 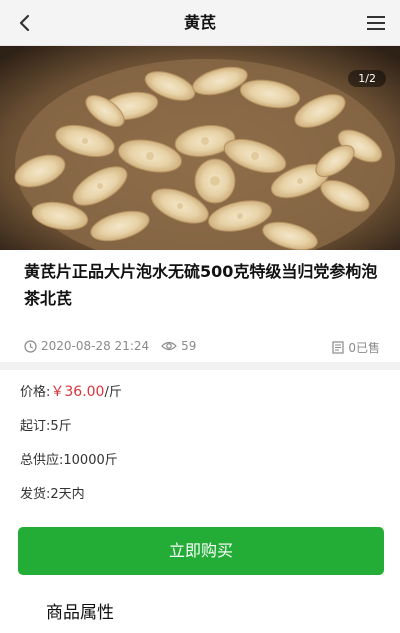 I want to click on hamburger-icon, so click(x=376, y=21).